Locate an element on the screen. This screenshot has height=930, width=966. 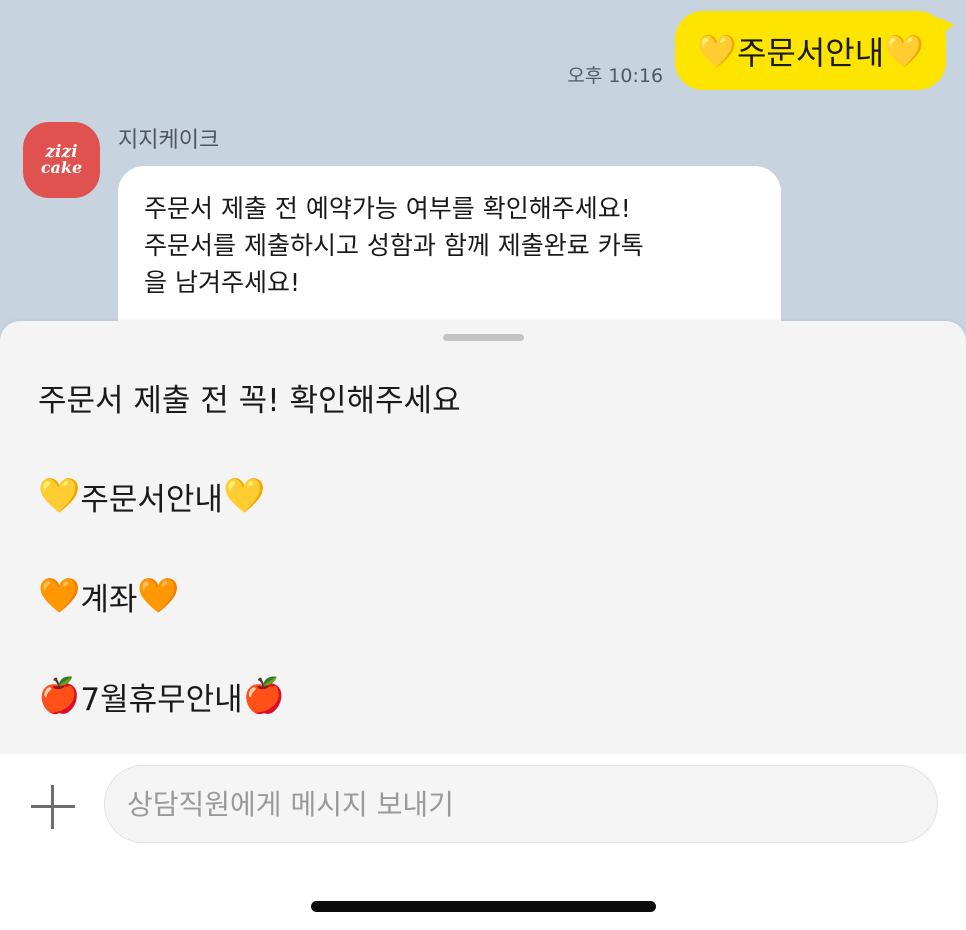
sheet-title: 주문서 제출 전 꼭! 확인해주세요 is located at coordinates (249, 401).